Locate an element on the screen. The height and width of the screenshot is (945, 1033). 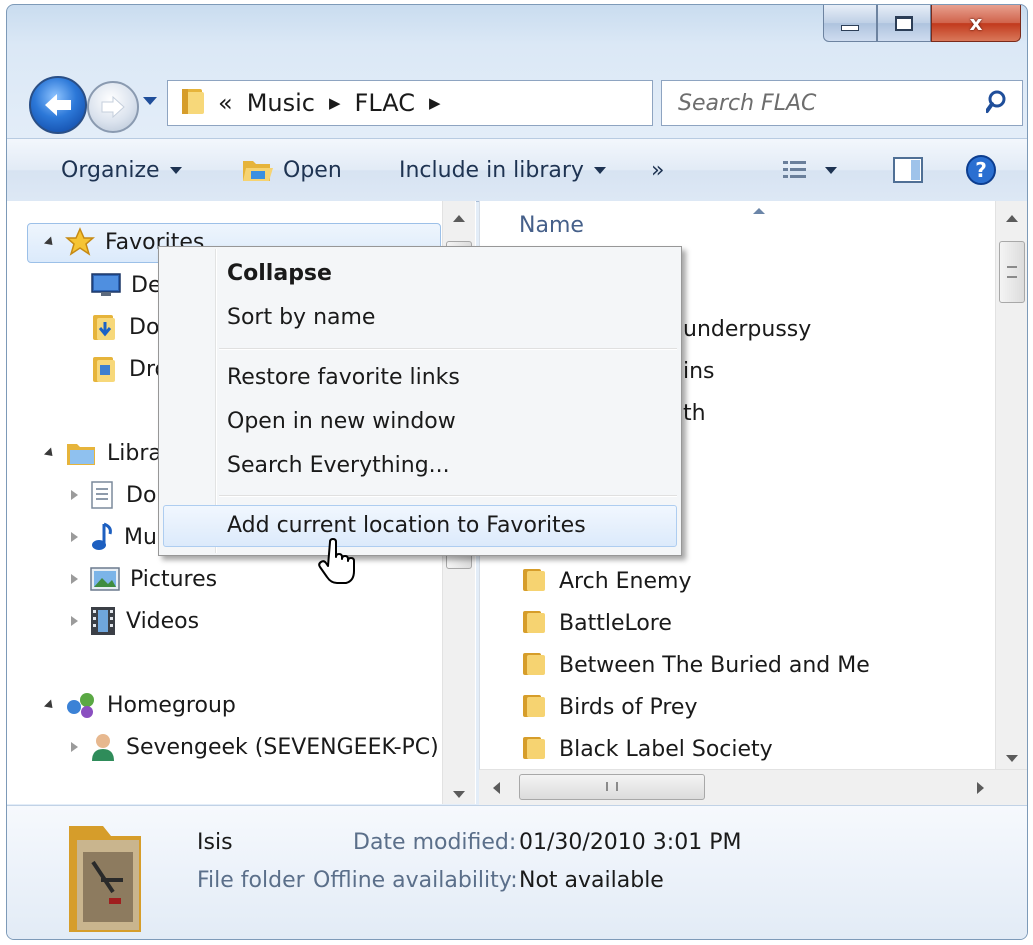
file-list-horizontal-scrollbar is located at coordinates (753, 787).